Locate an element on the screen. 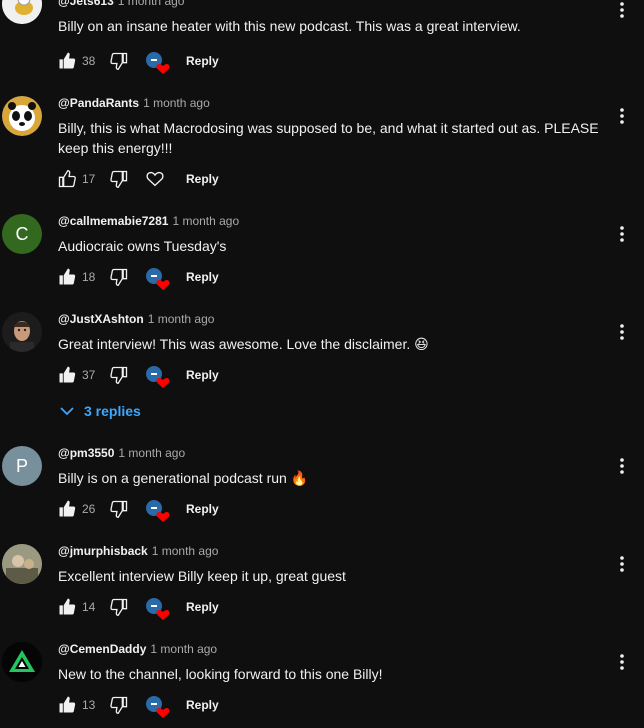  avatar: C is located at coordinates (22, 234).